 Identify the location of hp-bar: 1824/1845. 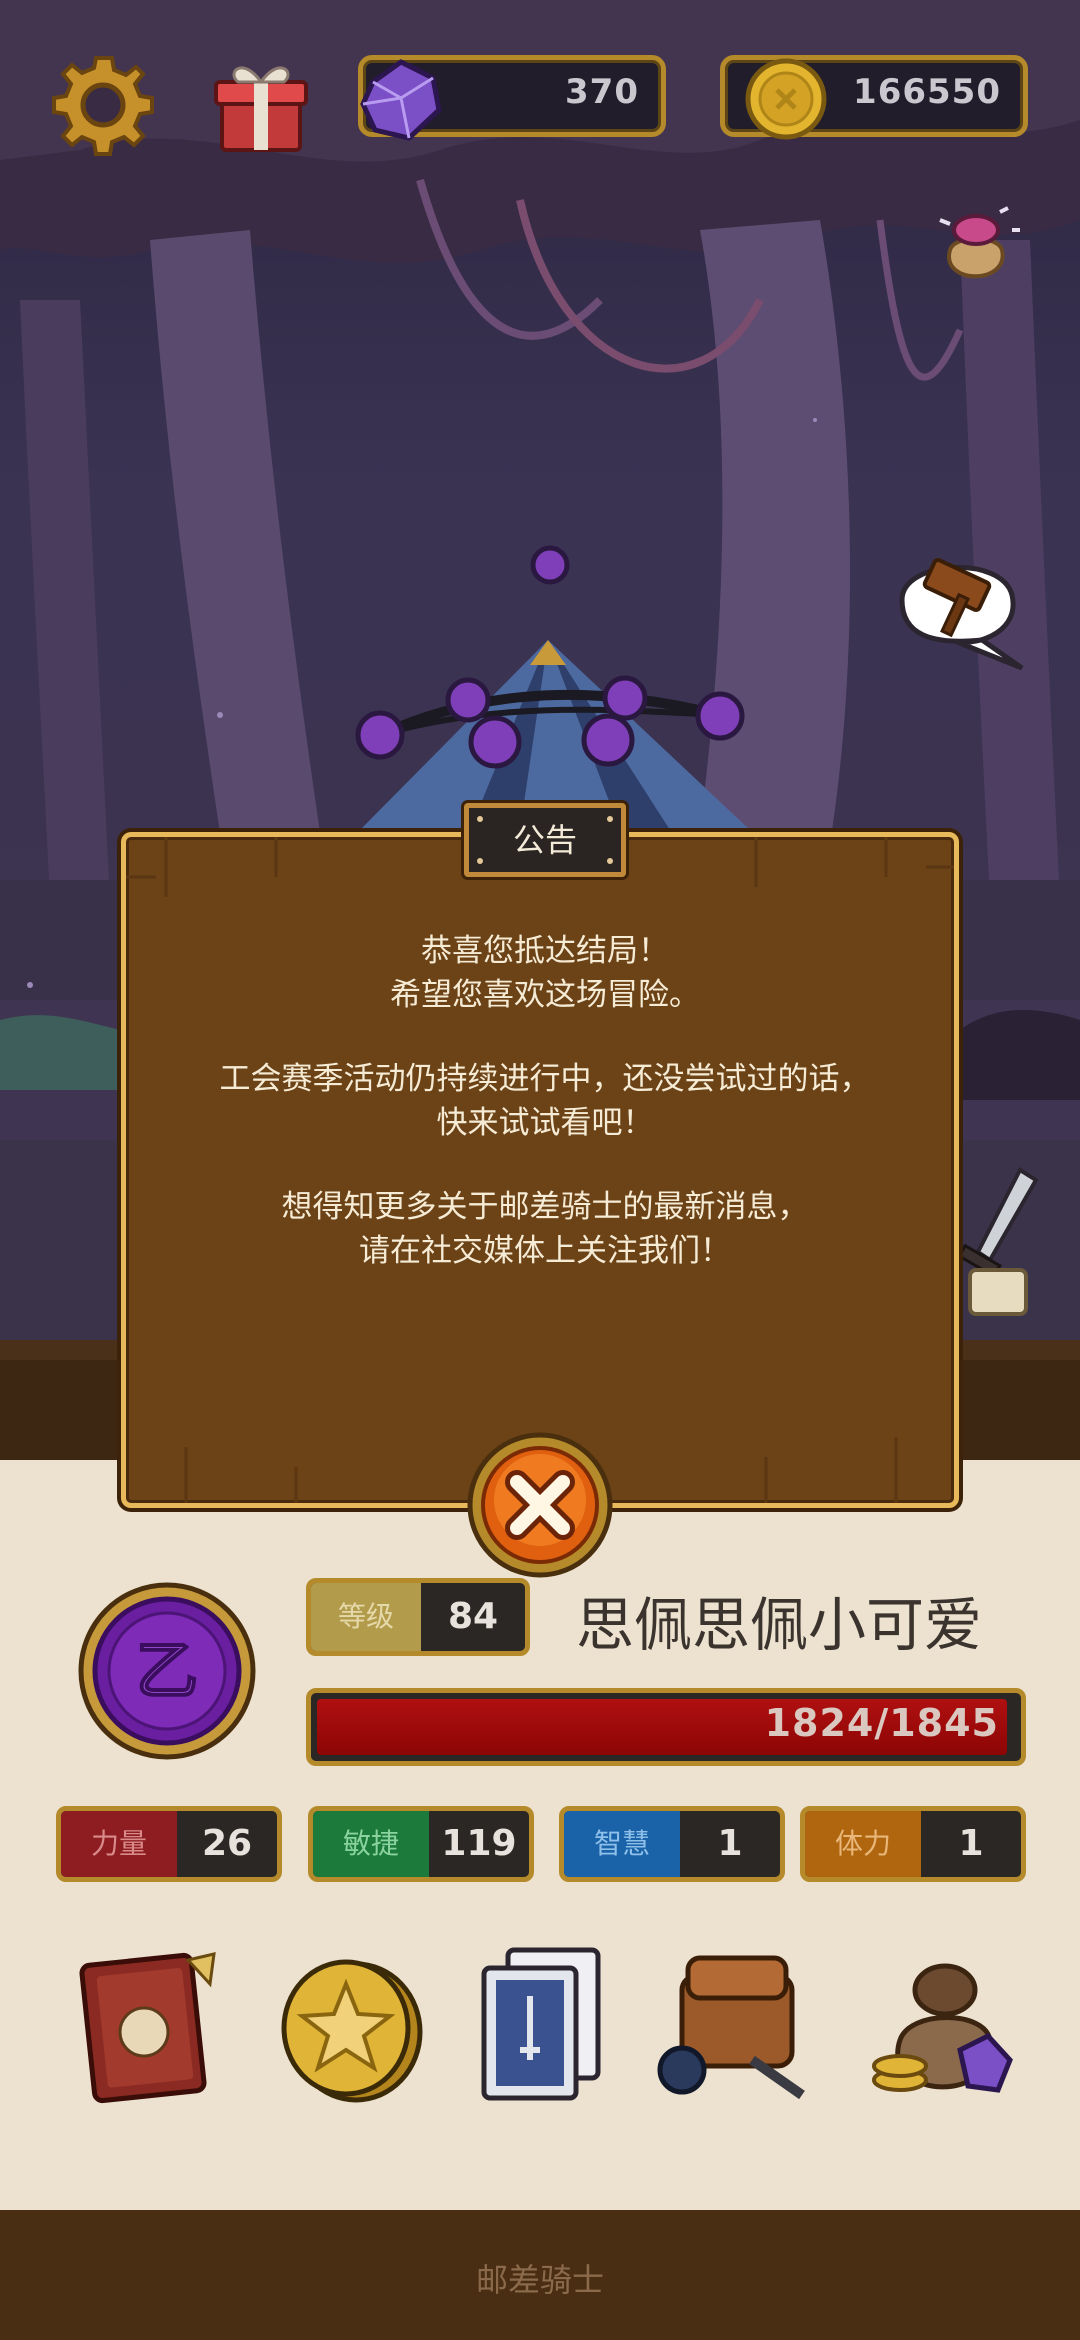
(666, 1727).